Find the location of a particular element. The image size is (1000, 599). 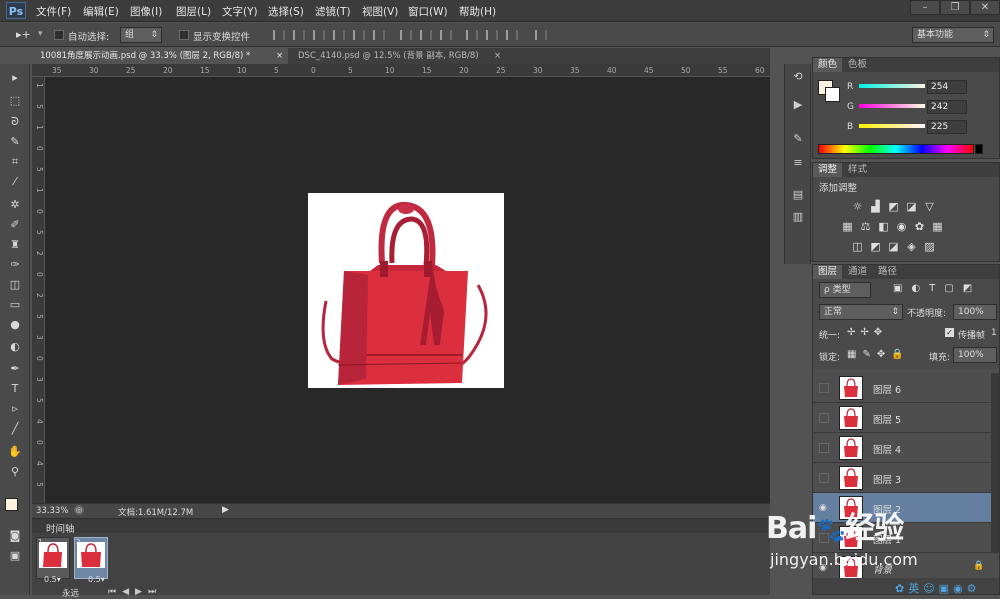

tab-document: DSC_4140.psd @ 12.5% (背景 副本, RGB/8) × is located at coordinates (397, 56).